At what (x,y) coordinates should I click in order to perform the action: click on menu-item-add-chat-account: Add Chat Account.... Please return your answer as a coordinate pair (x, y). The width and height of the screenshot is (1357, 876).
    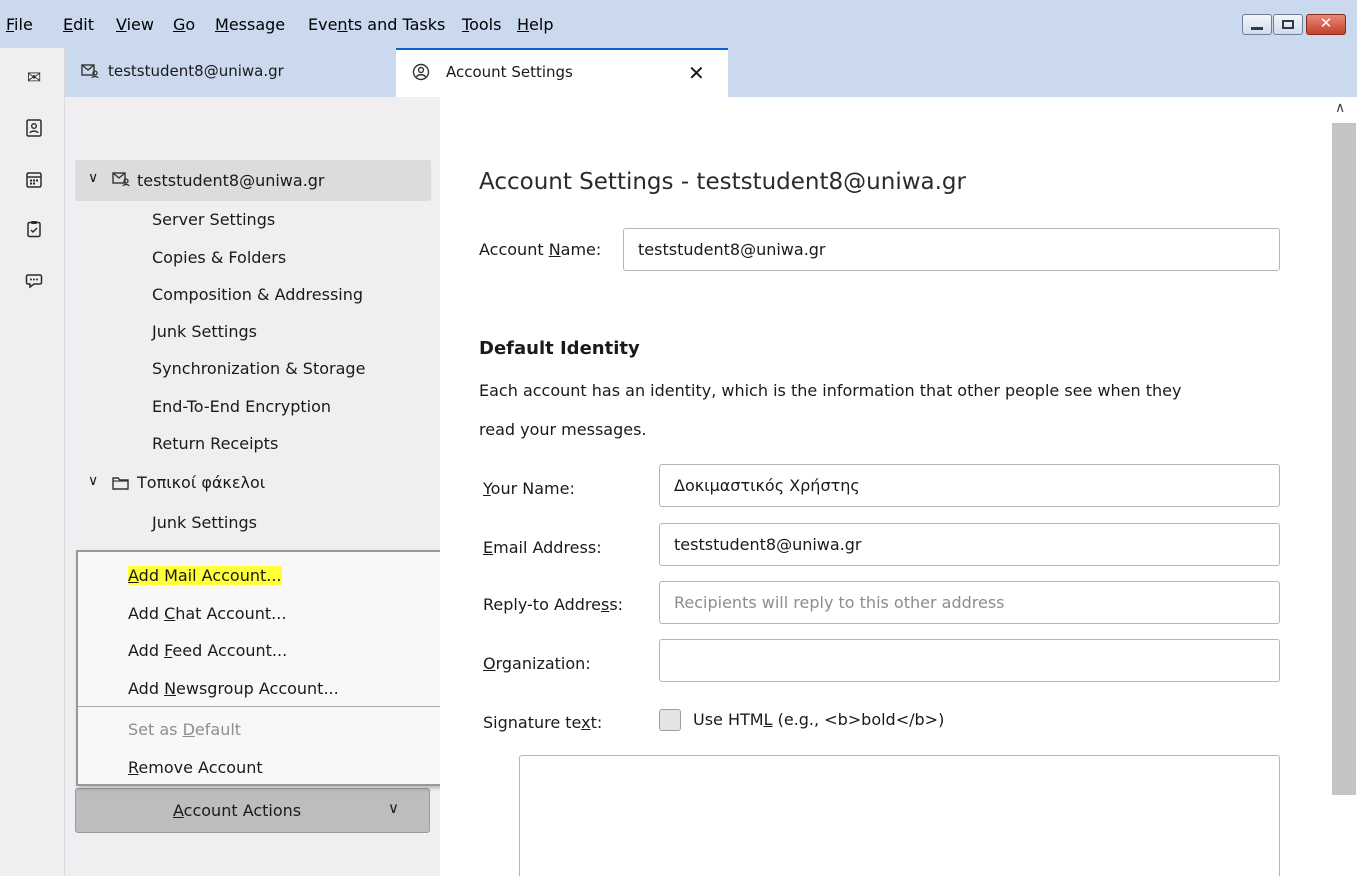
    Looking at the image, I should click on (207, 613).